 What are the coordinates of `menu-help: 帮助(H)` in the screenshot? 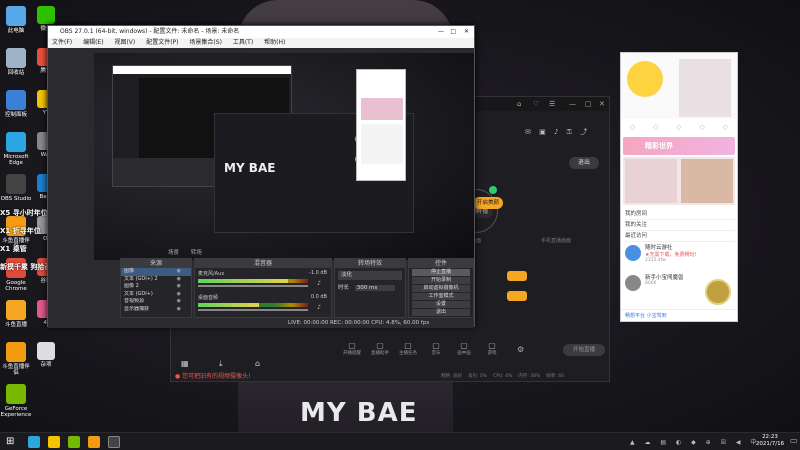 It's located at (274, 42).